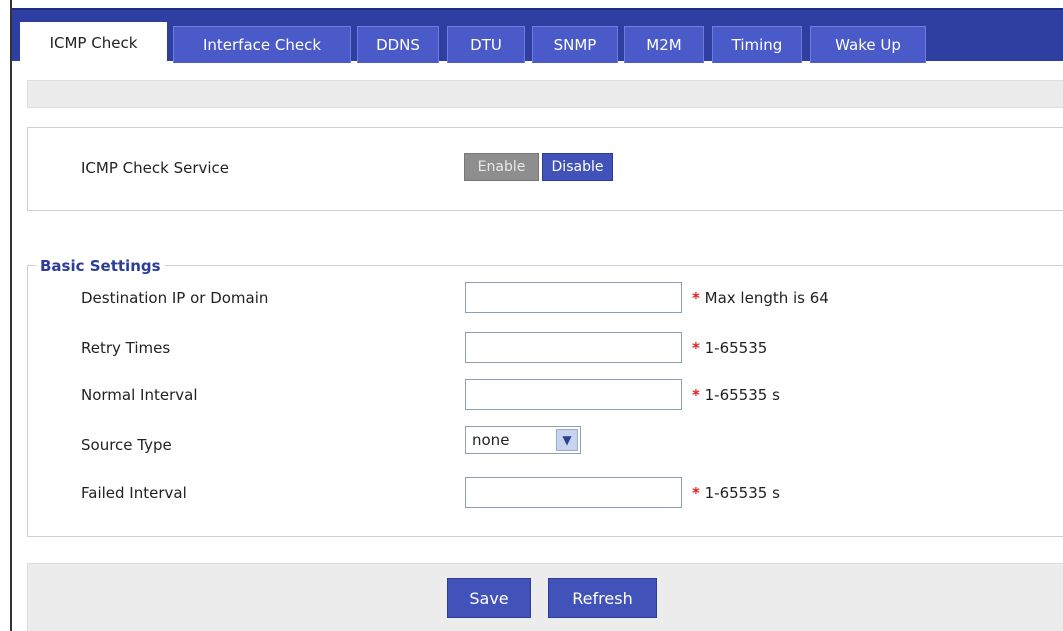 The height and width of the screenshot is (631, 1063). What do you see at coordinates (545, 94) in the screenshot?
I see `header-band` at bounding box center [545, 94].